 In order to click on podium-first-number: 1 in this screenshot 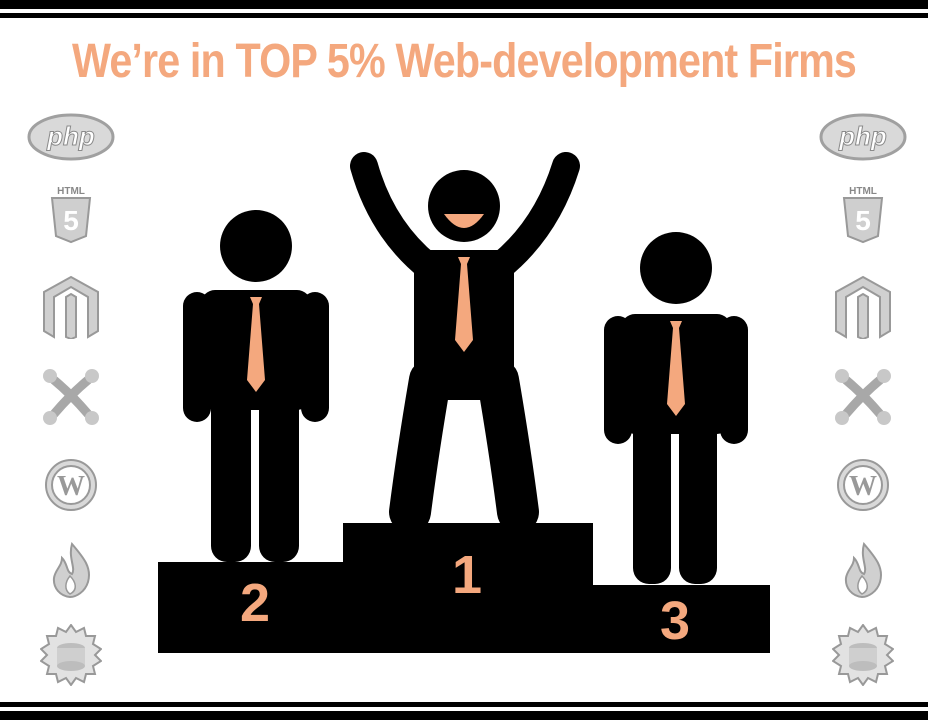, I will do `click(467, 575)`.